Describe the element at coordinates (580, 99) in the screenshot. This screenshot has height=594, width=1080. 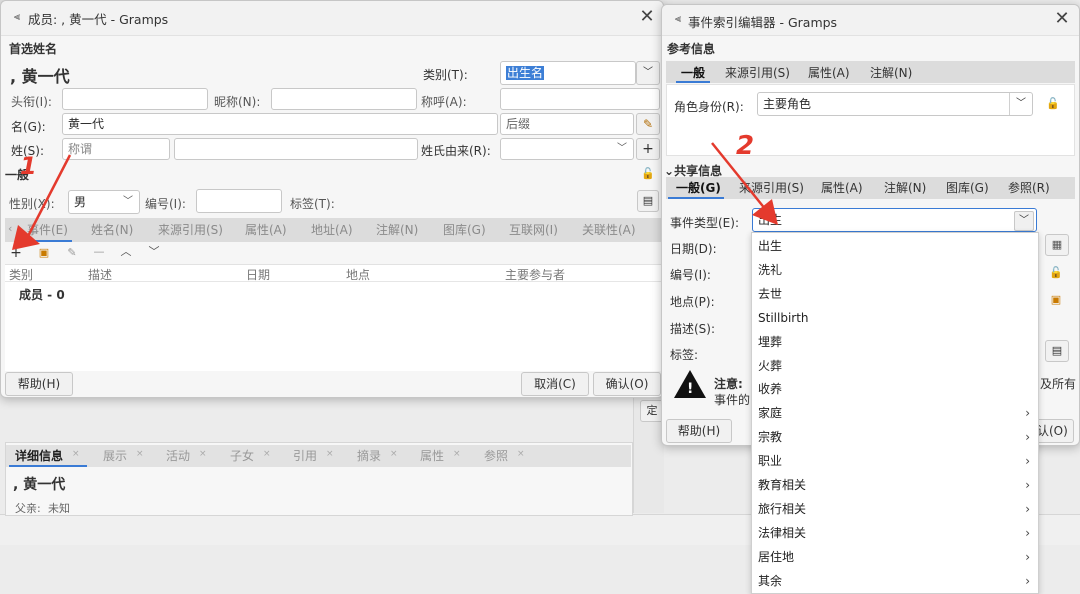
I see `callname-input` at that location.